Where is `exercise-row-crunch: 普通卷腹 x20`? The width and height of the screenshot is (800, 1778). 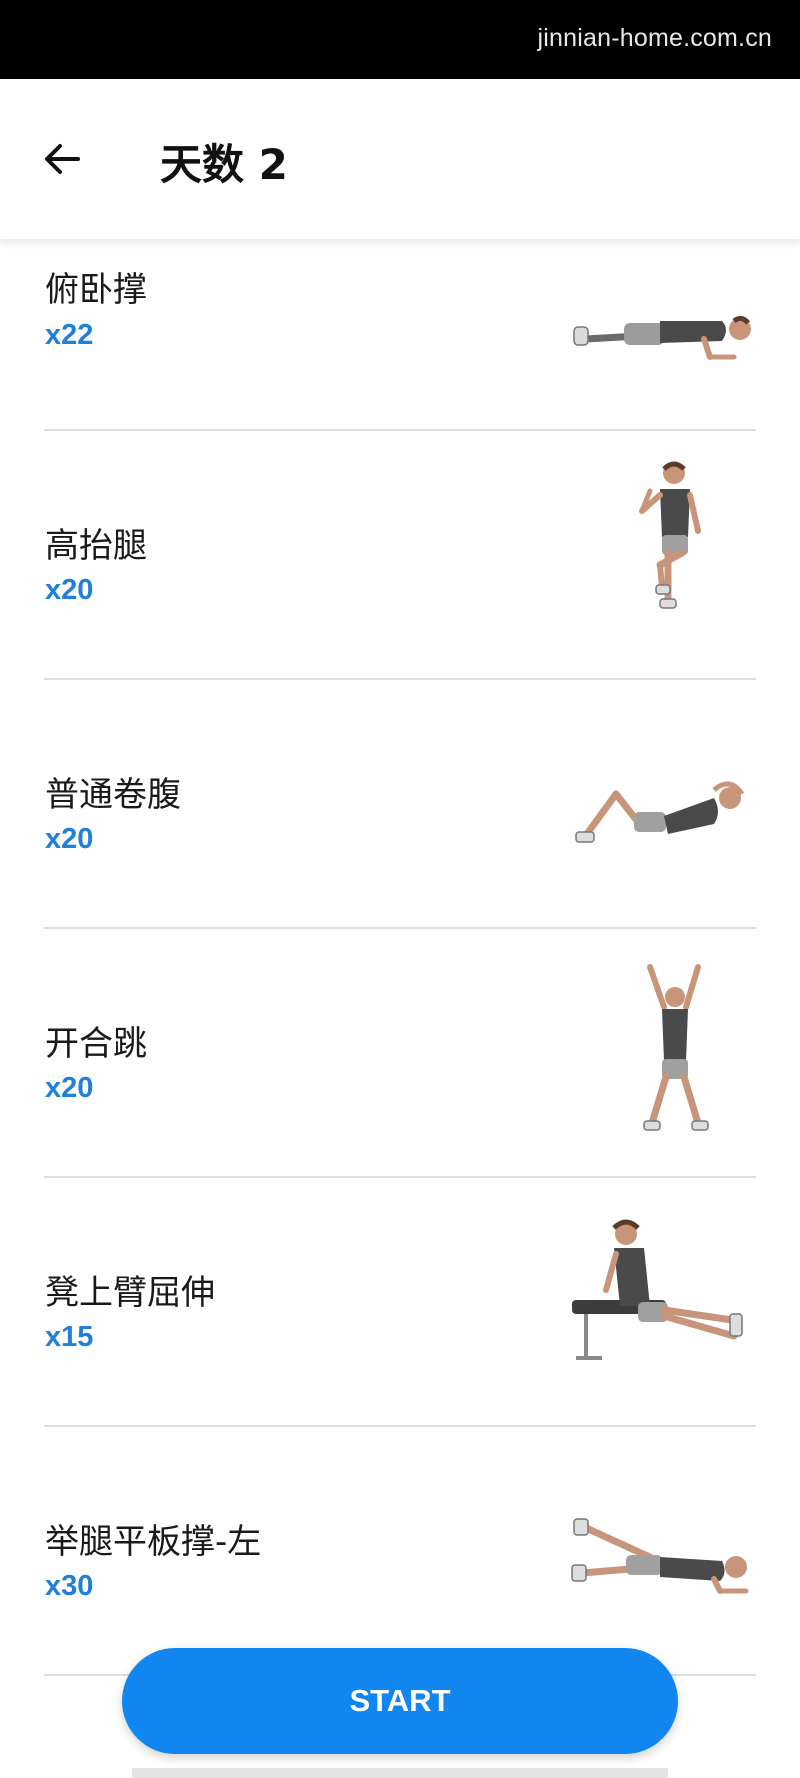 exercise-row-crunch: 普通卷腹 x20 is located at coordinates (400, 804).